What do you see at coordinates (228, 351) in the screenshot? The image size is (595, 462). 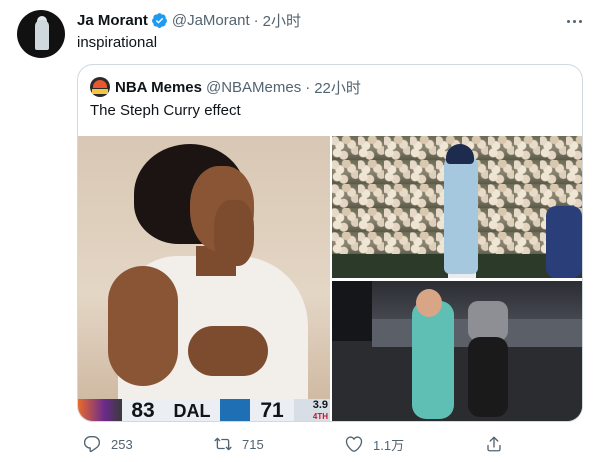 I see `photo-forearm` at bounding box center [228, 351].